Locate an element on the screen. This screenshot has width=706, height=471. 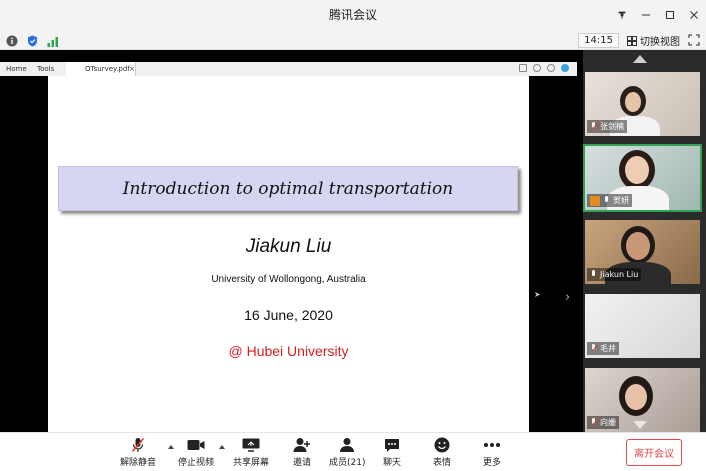
participants-panel: 张剑楠 贺妍 Jiakun Liu 毛井 向姗 is located at coordinates (644, 241).